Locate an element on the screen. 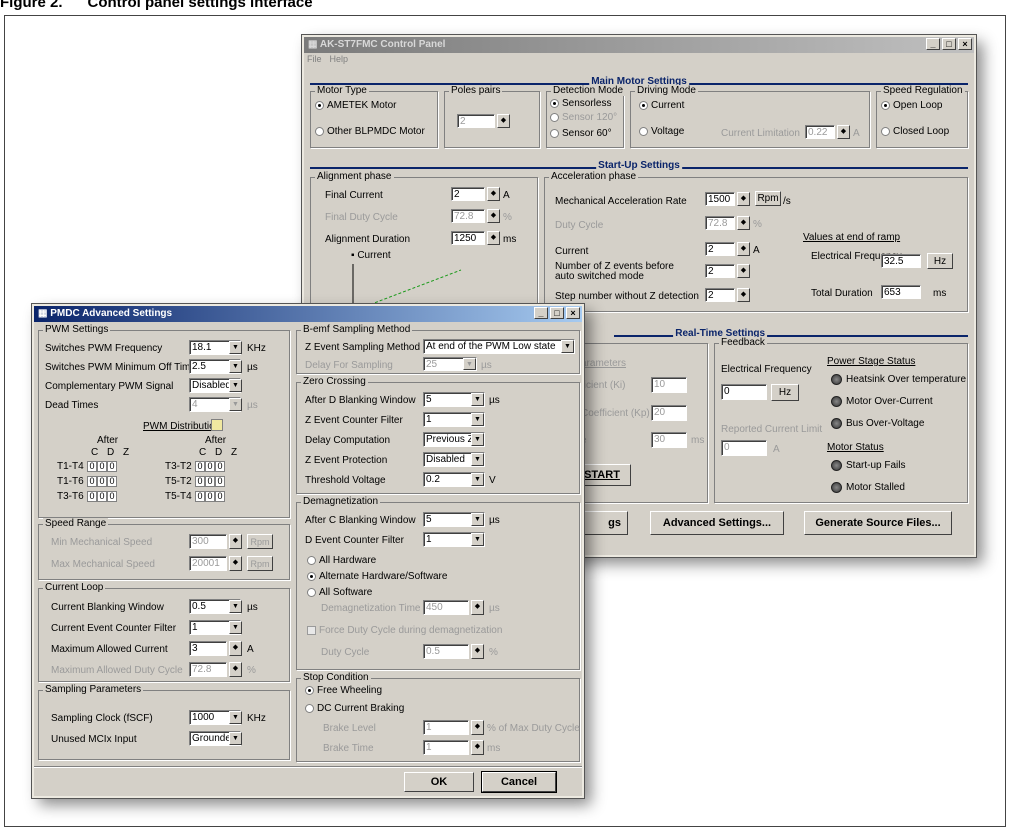 The width and height of the screenshot is (1014, 831). radio-all-hardware: All Hardware is located at coordinates (341, 560).